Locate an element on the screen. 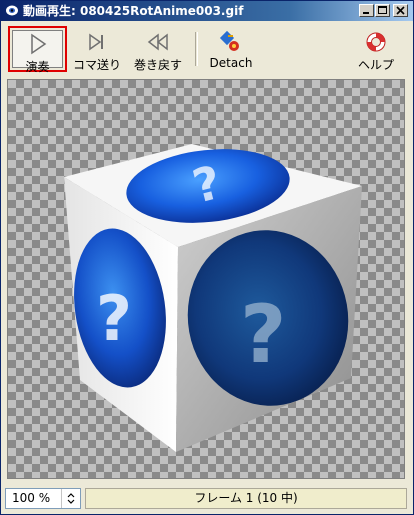 This screenshot has height=515, width=414. step-forward-icon is located at coordinates (96, 42).